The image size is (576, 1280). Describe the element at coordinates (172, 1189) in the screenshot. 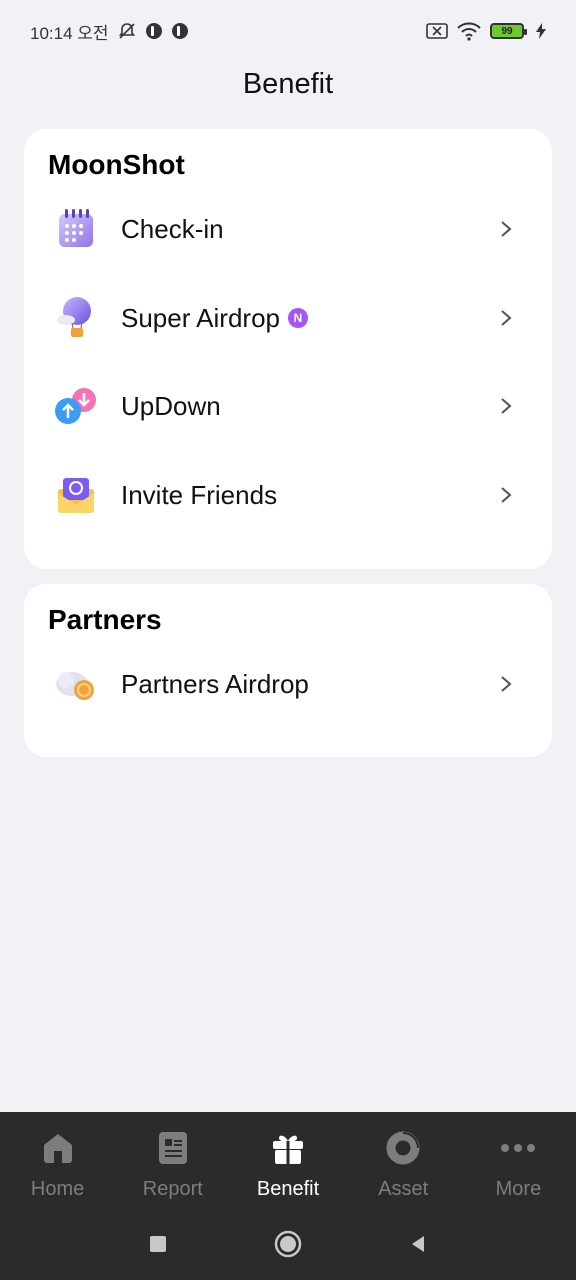

I see `tab-label: Report` at that location.